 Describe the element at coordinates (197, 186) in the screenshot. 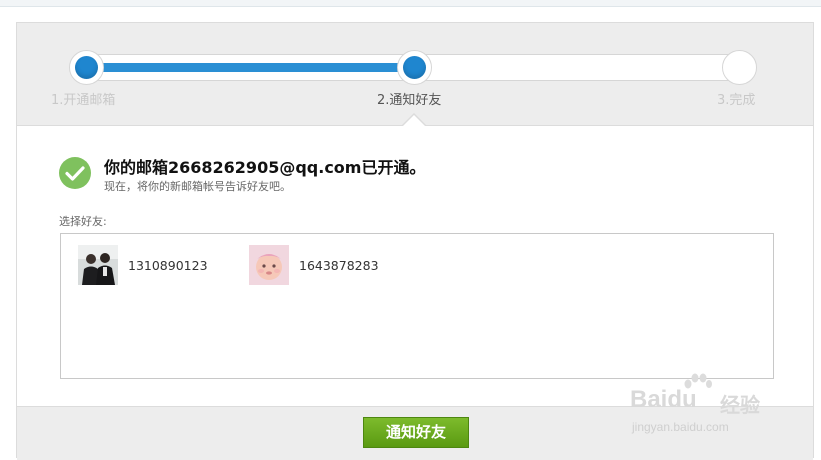

I see `success-subline: 现在，将你的新邮箱帐号告诉好友吧。` at that location.